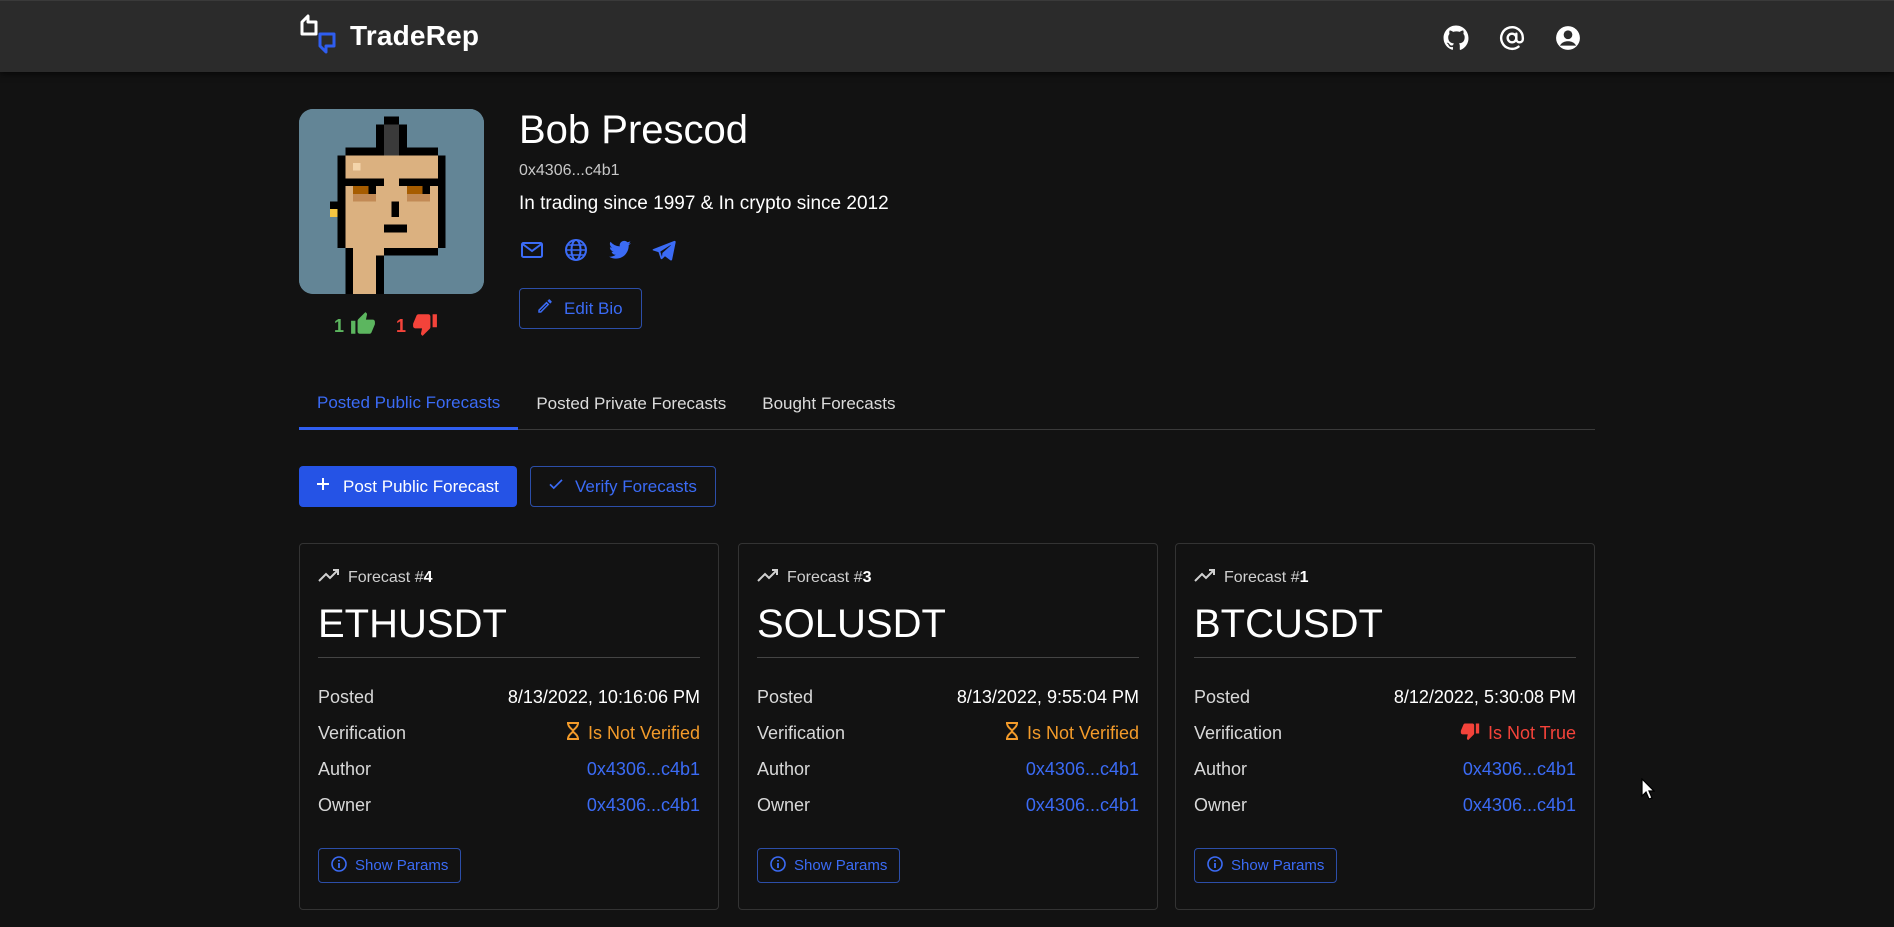 The height and width of the screenshot is (927, 1894). What do you see at coordinates (556, 486) in the screenshot?
I see `check-icon` at bounding box center [556, 486].